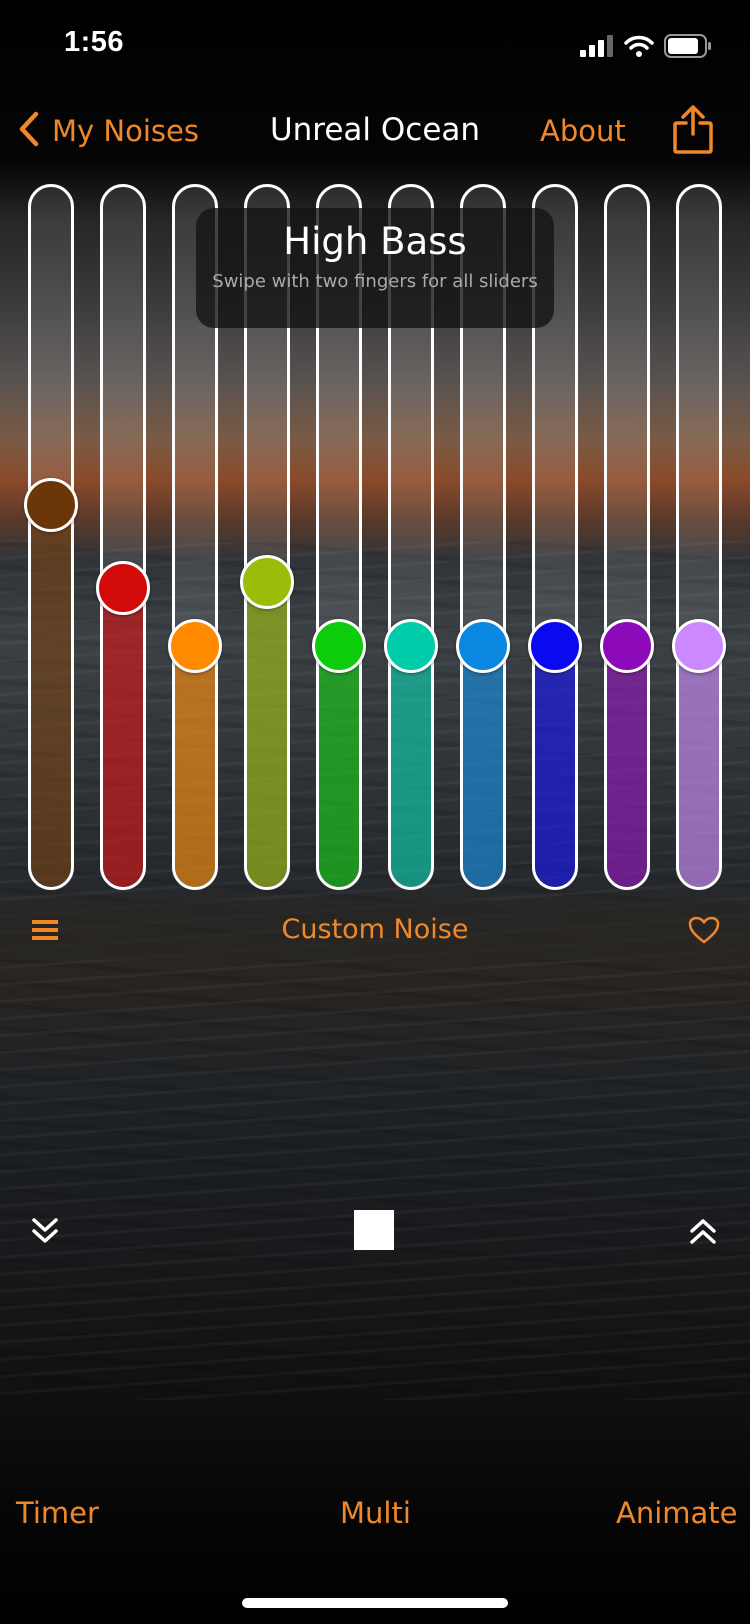  I want to click on share-icon, so click(693, 130).